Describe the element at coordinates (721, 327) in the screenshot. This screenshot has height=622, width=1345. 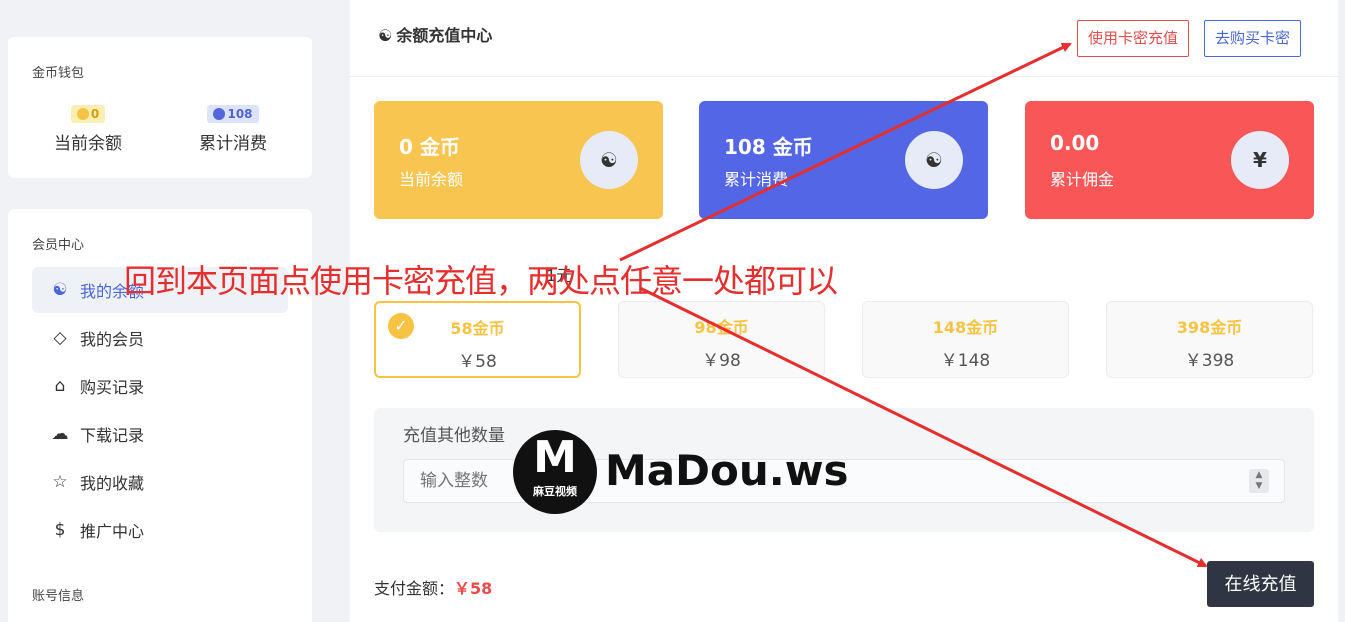
I see `package-coins: 98金币` at that location.